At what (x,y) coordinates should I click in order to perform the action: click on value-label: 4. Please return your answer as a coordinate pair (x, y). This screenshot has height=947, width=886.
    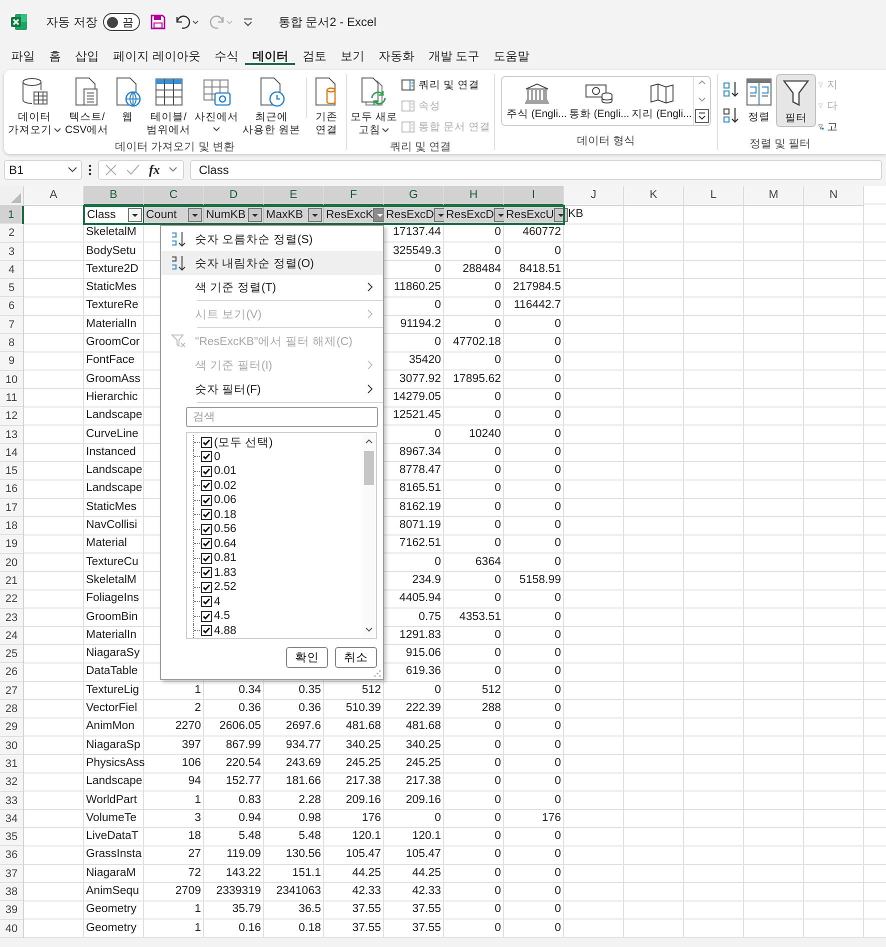
    Looking at the image, I should click on (217, 602).